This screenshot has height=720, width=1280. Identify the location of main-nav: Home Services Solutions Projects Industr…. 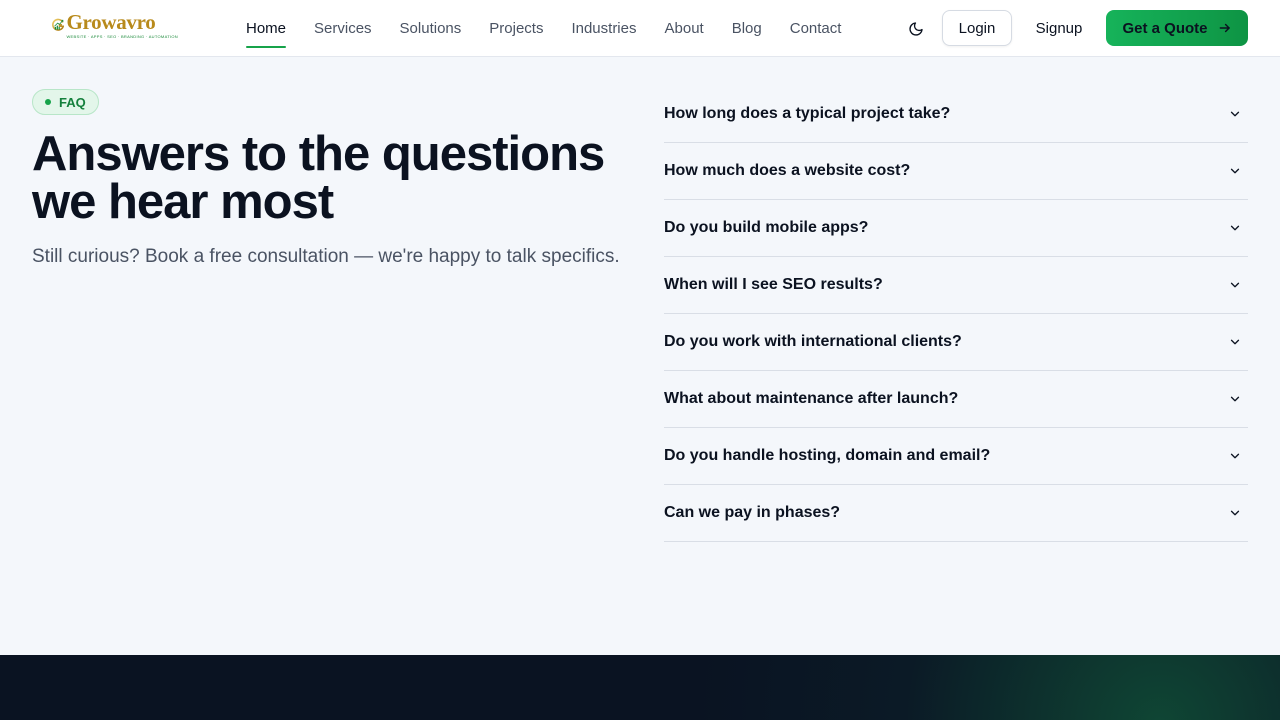
(543, 28).